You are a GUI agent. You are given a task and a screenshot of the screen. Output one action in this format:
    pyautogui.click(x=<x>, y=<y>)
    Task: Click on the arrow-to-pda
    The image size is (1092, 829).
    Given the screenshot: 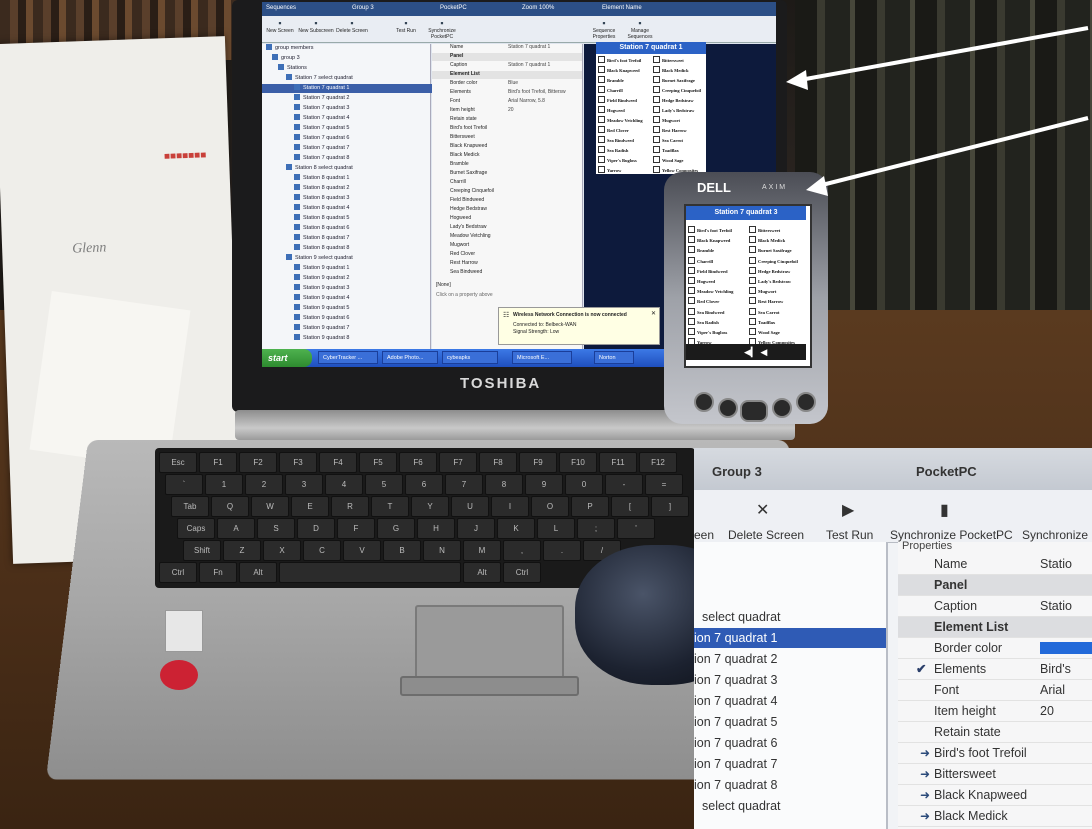 What is the action you would take?
    pyautogui.click(x=947, y=156)
    